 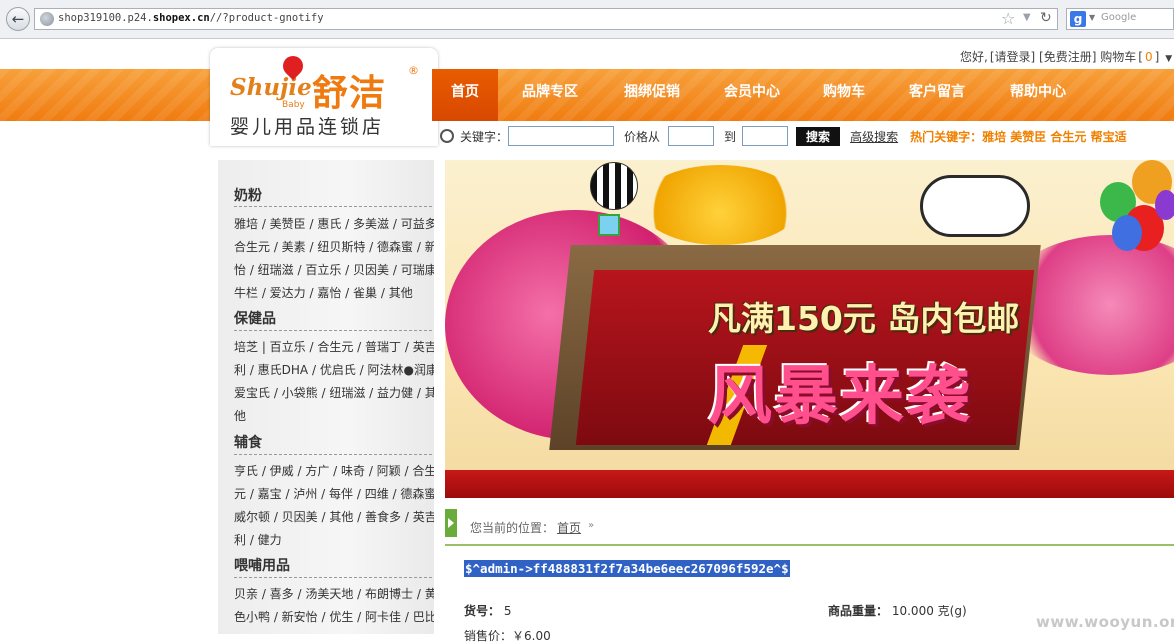 I want to click on category-title: 奶粉, so click(x=248, y=195).